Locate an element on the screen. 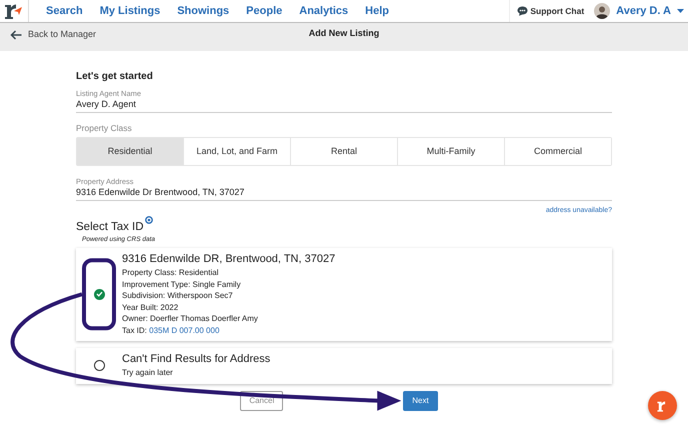  user-menu: Avery D. A is located at coordinates (643, 11).